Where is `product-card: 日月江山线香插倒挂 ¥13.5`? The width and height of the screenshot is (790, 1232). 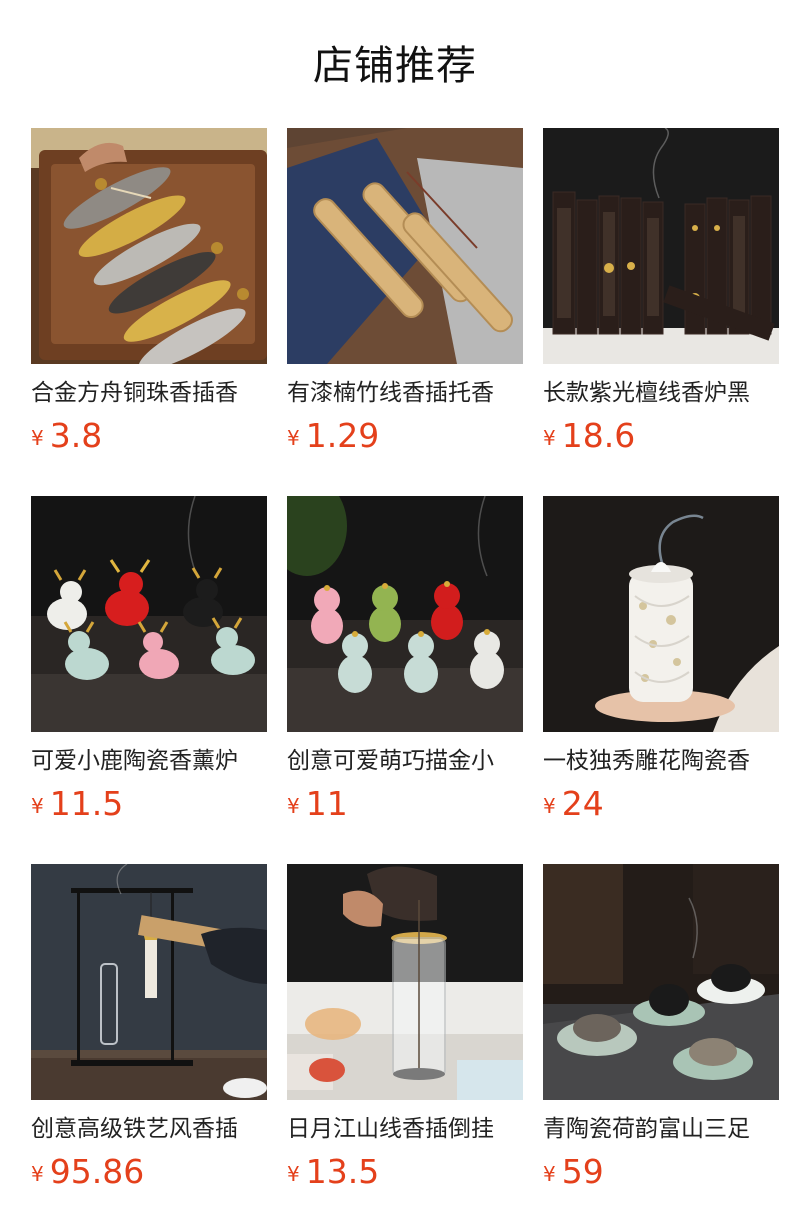 product-card: 日月江山线香插倒挂 ¥13.5 is located at coordinates (405, 1048).